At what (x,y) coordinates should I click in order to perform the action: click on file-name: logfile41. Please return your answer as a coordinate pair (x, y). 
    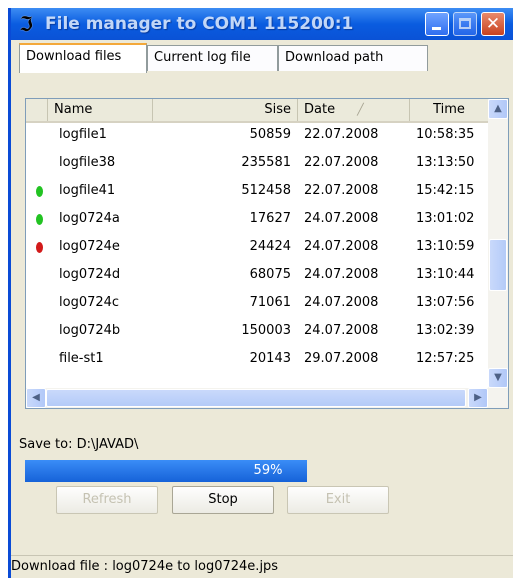
    Looking at the image, I should click on (87, 190).